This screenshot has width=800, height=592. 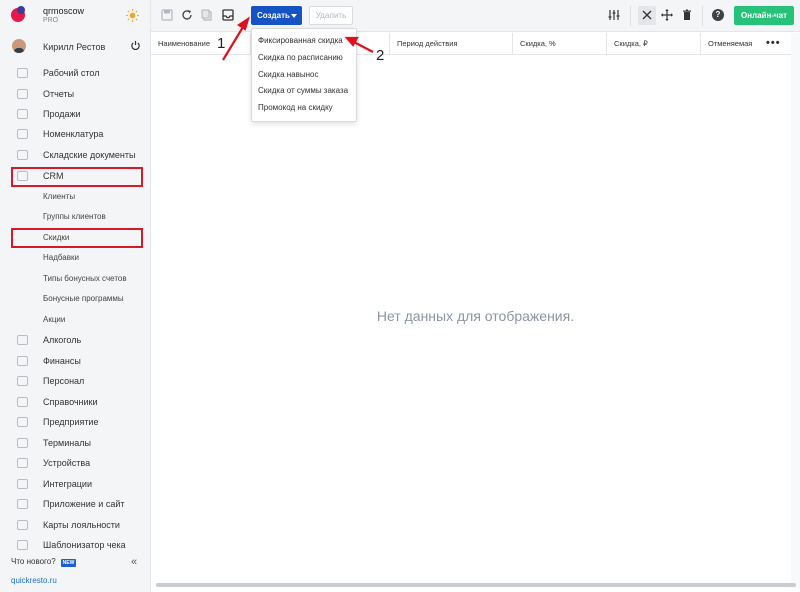 I want to click on printer-icon, so click(x=22, y=463).